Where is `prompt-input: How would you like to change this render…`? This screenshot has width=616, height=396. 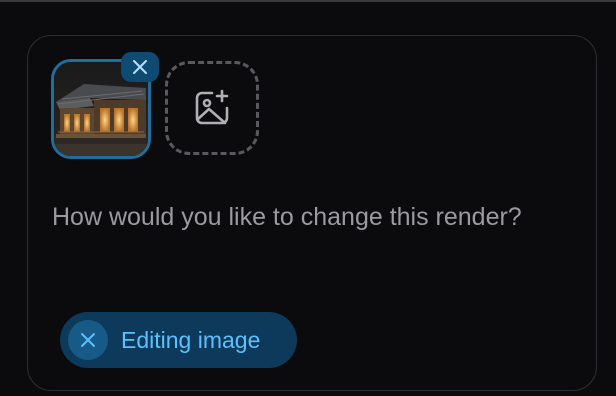
prompt-input: How would you like to change this render… is located at coordinates (302, 217).